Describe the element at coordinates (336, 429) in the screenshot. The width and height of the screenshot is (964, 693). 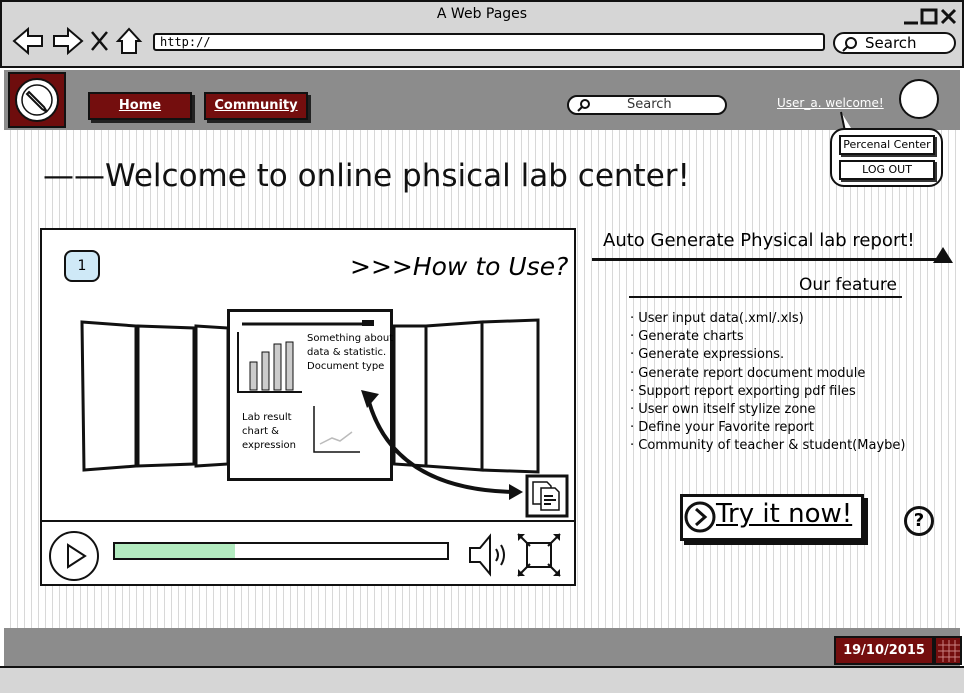
I see `line-chart-icon` at that location.